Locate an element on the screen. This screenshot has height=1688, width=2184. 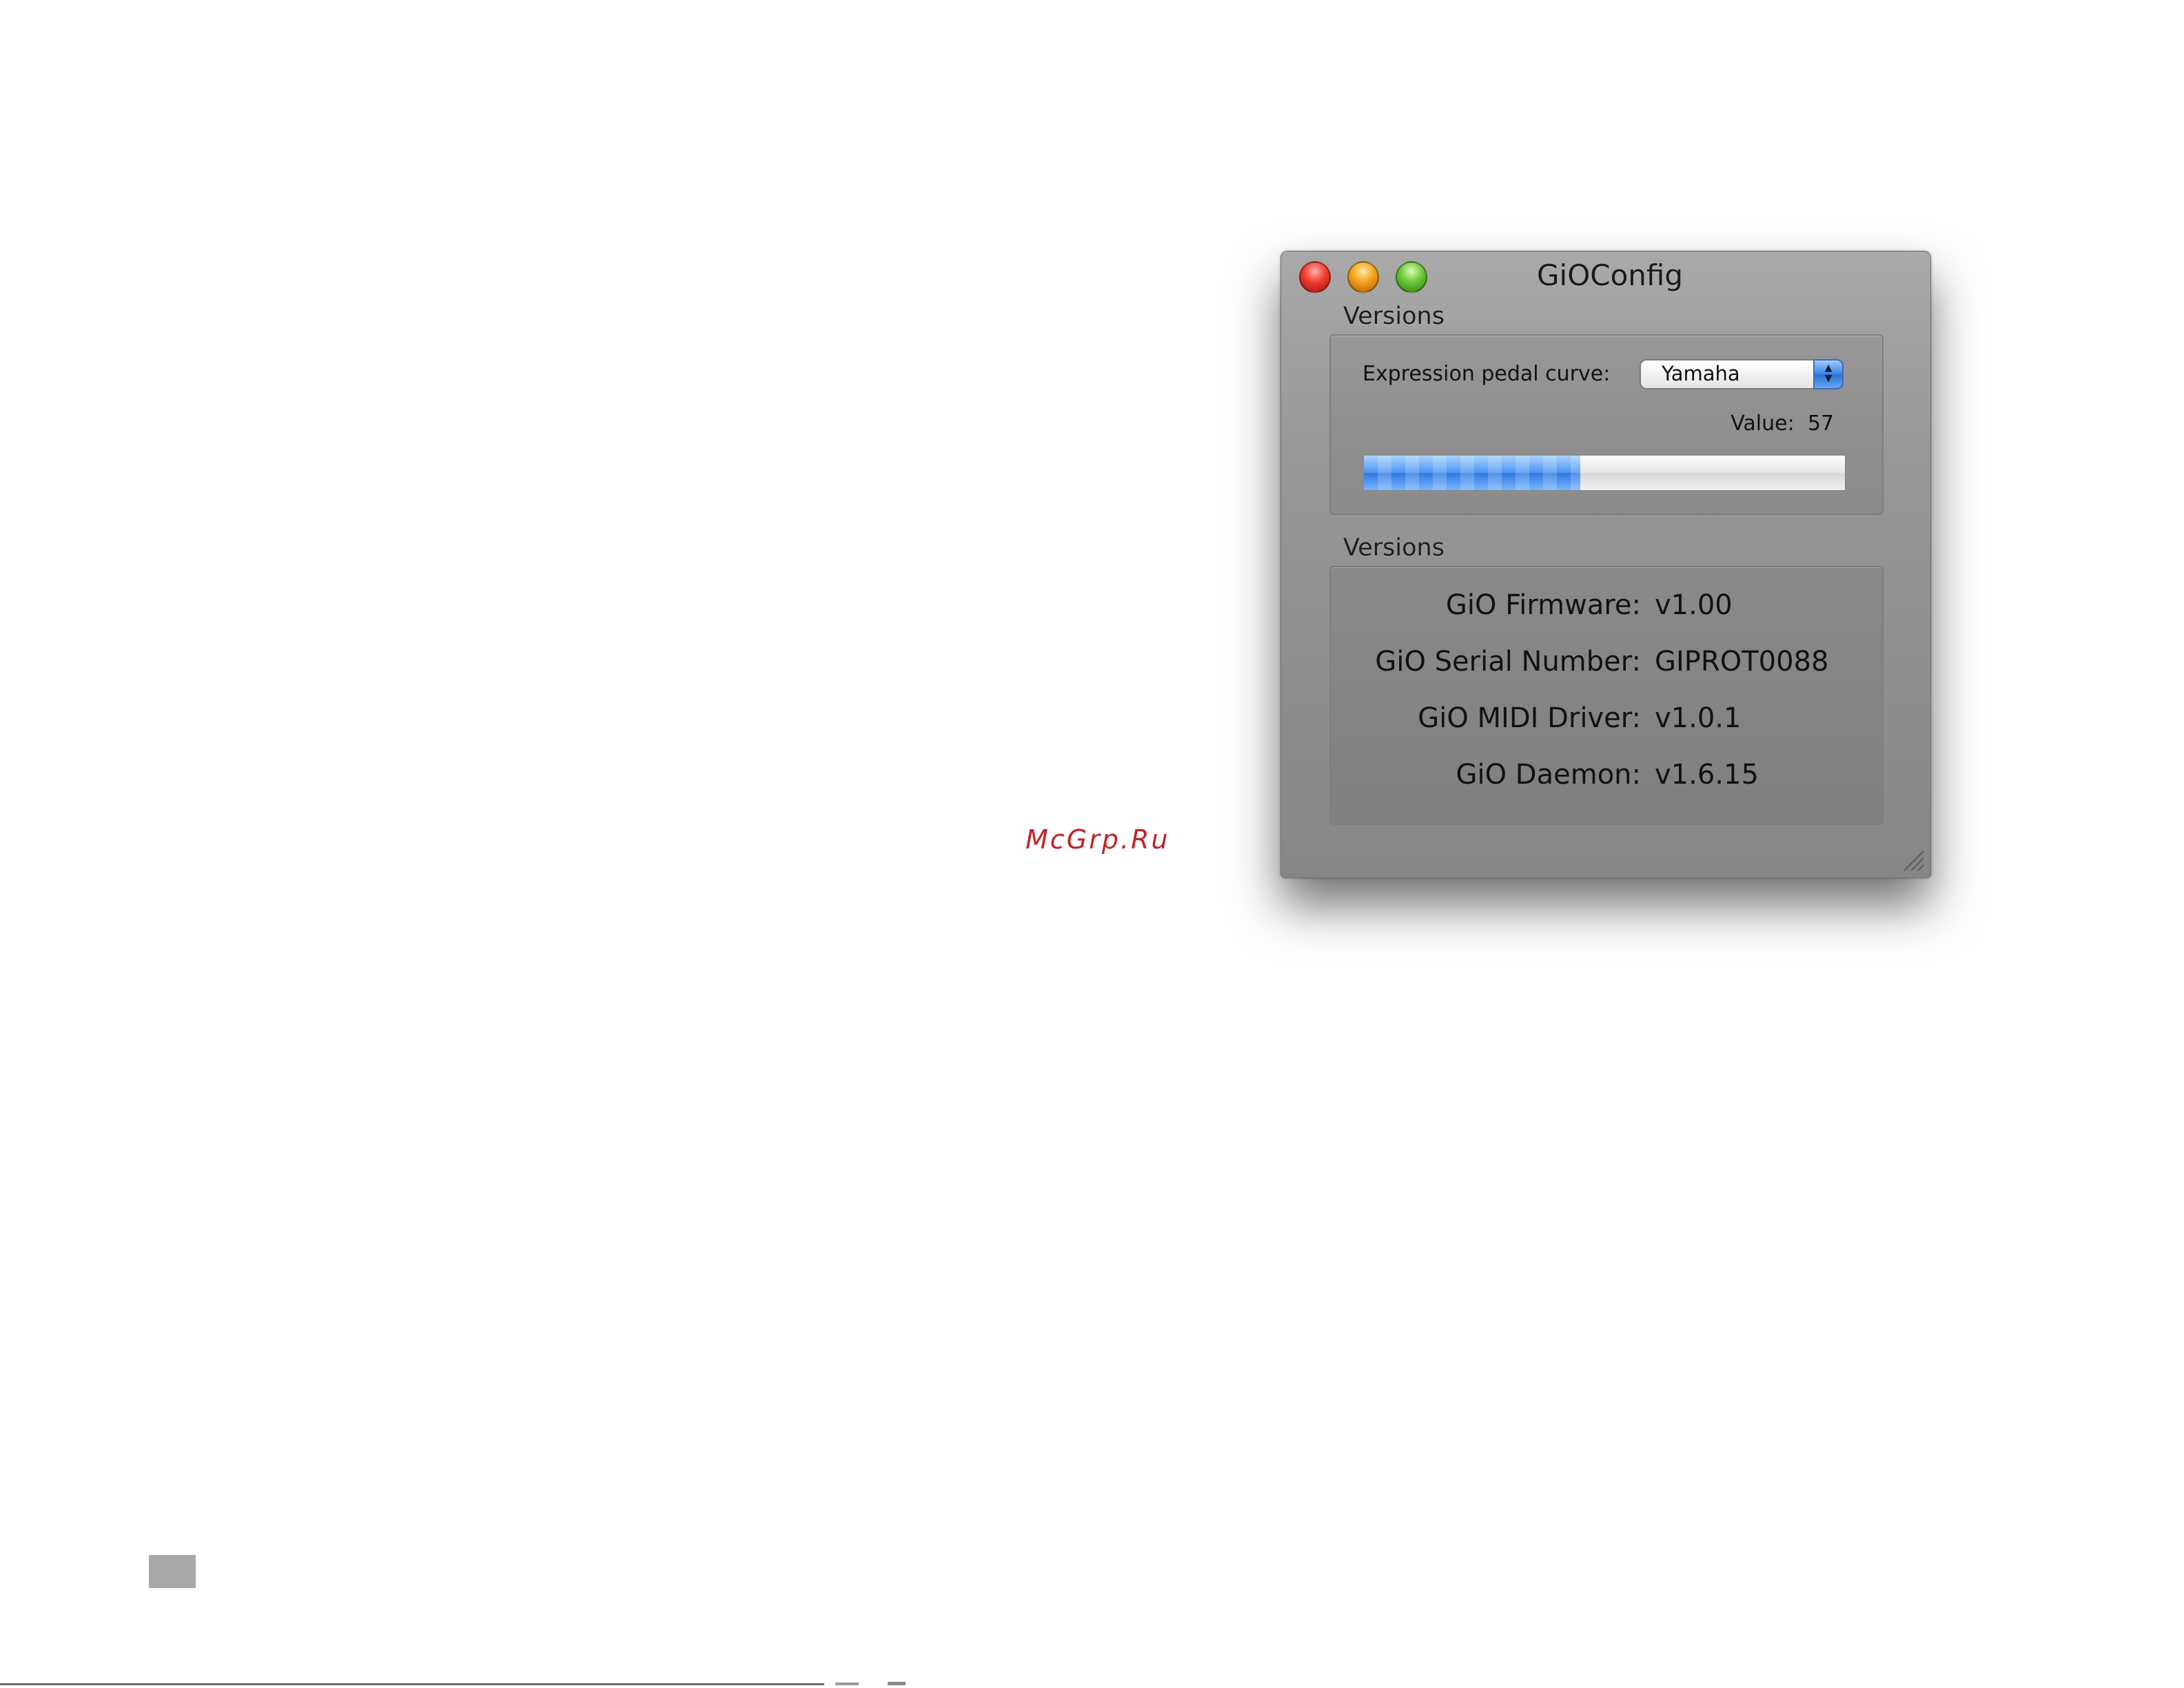
version-row-midi-driver: GiO MIDI Driver: v1.0.1 is located at coordinates (1606, 723).